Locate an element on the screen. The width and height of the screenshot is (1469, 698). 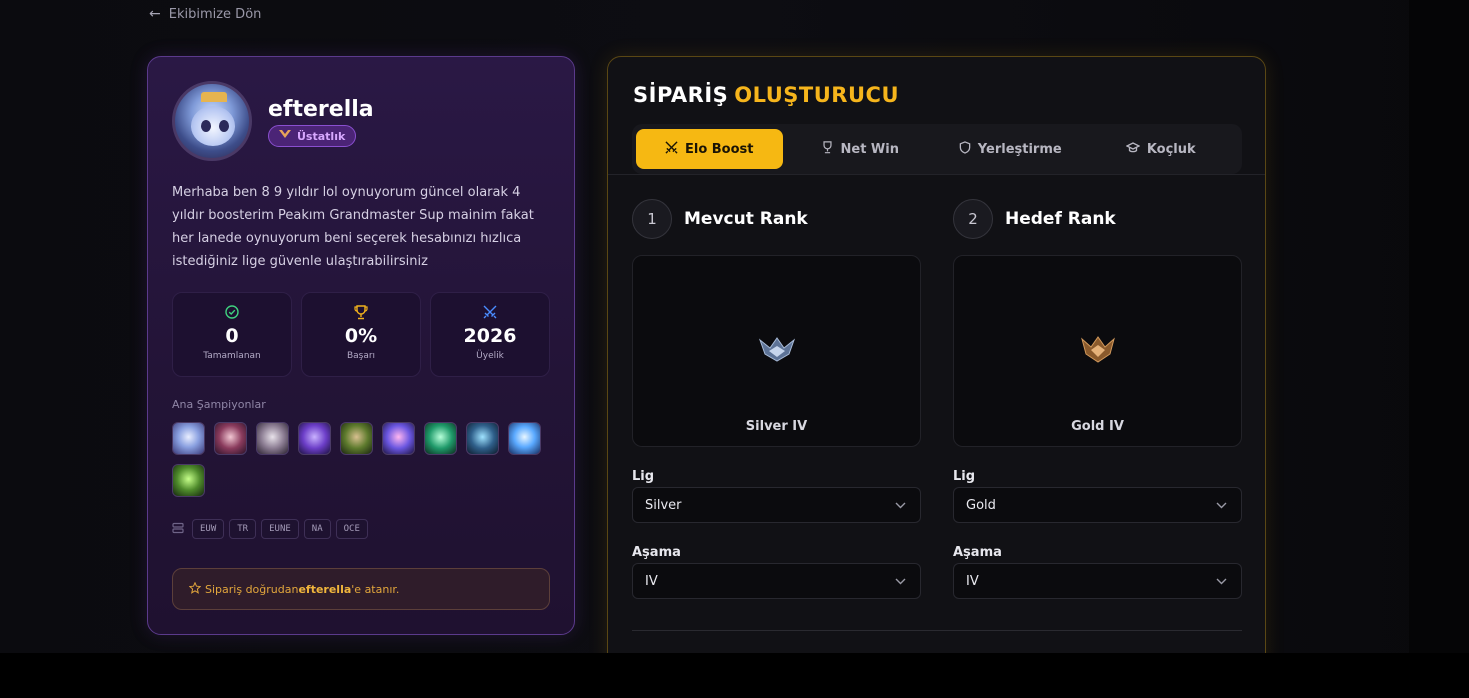
back-label: Ekibimize Dön is located at coordinates (215, 14).